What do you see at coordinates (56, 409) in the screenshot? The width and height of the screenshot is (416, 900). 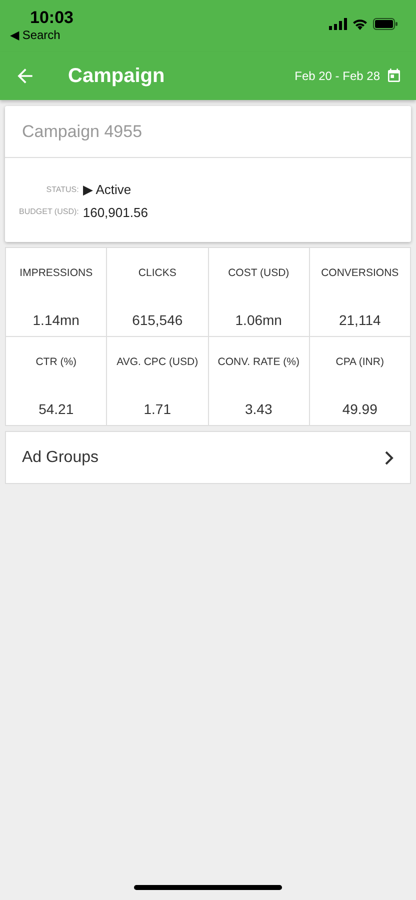 I see `metric-value: 54.21` at bounding box center [56, 409].